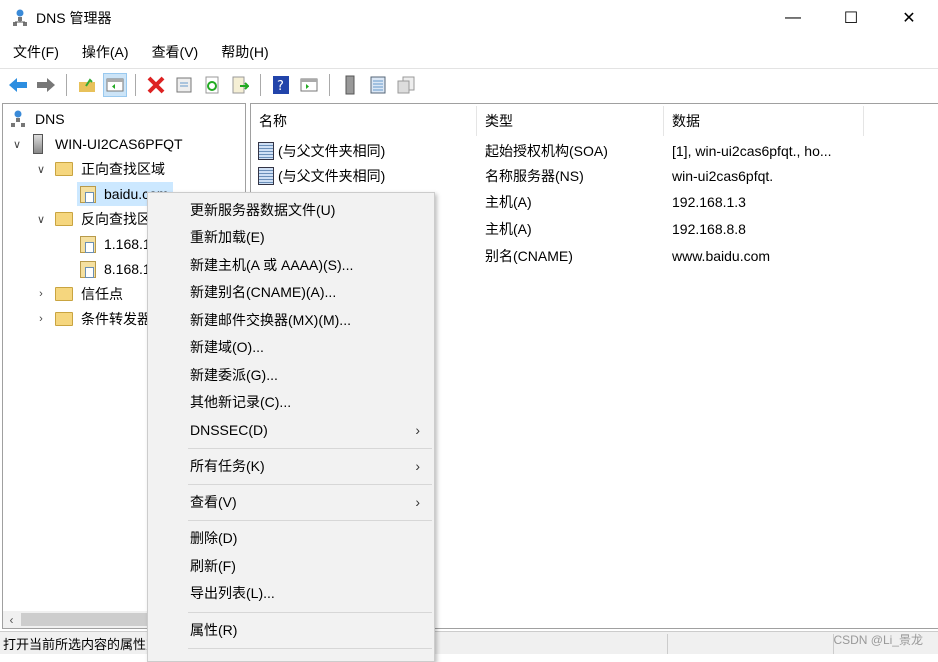 The image size is (938, 662). What do you see at coordinates (115, 84) in the screenshot?
I see `show-hide-tree-icon` at bounding box center [115, 84].